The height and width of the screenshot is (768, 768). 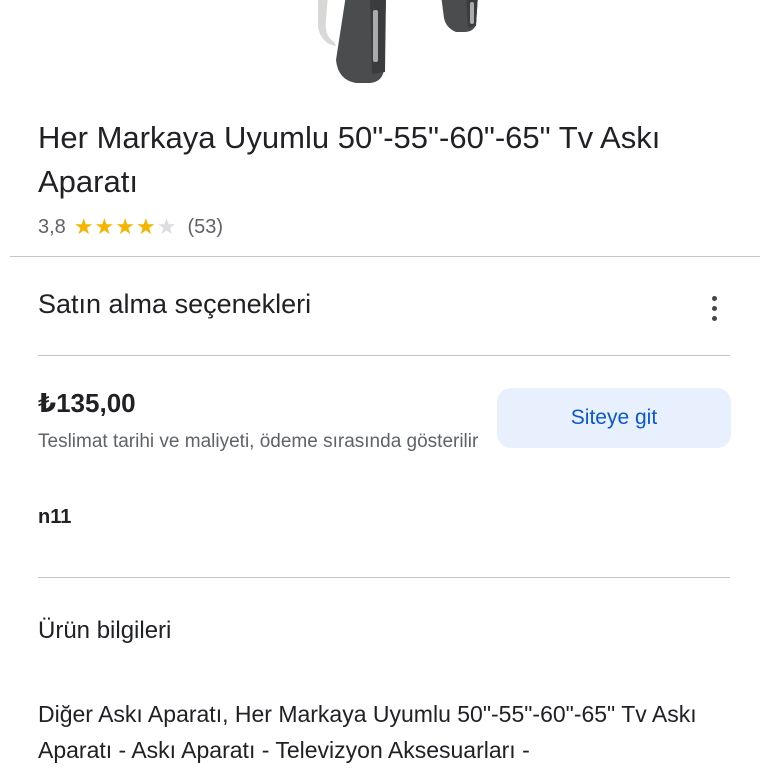 What do you see at coordinates (205, 227) in the screenshot?
I see `review-count: (53)` at bounding box center [205, 227].